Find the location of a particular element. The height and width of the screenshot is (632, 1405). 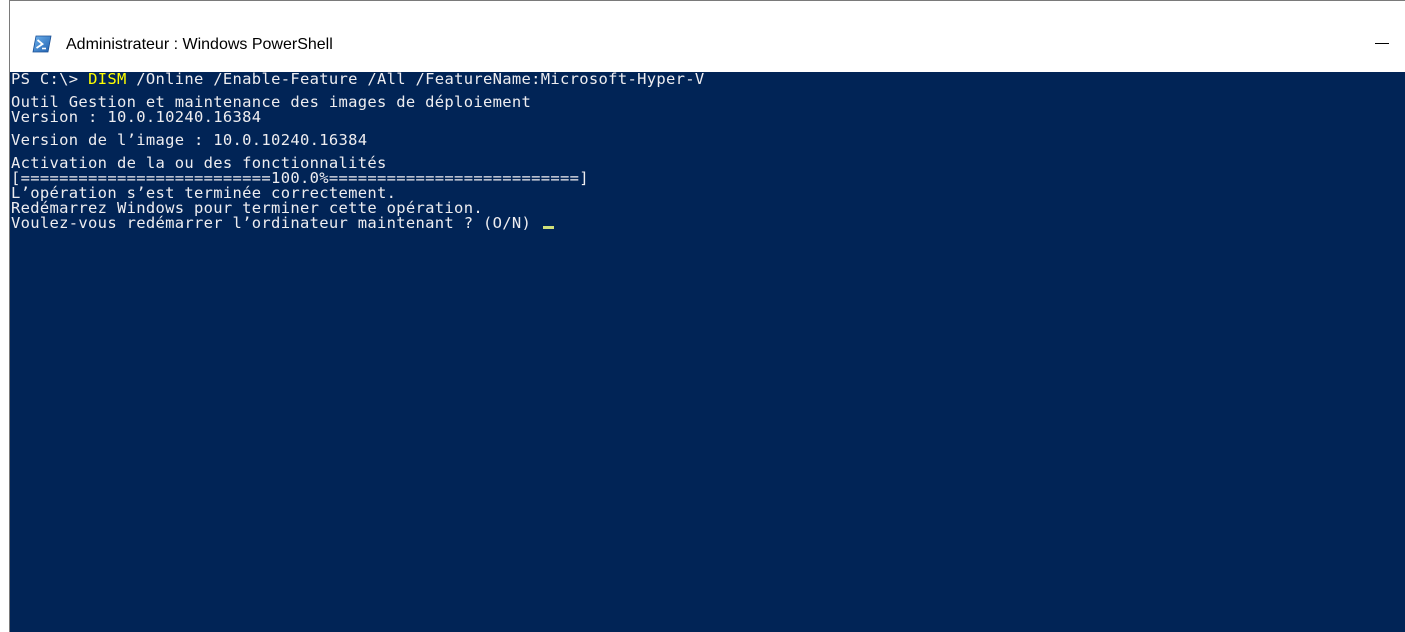

text-cursor is located at coordinates (548, 227).